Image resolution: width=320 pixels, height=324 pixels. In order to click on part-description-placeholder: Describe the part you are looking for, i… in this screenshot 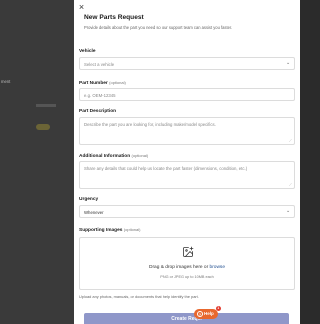, I will do `click(150, 124)`.